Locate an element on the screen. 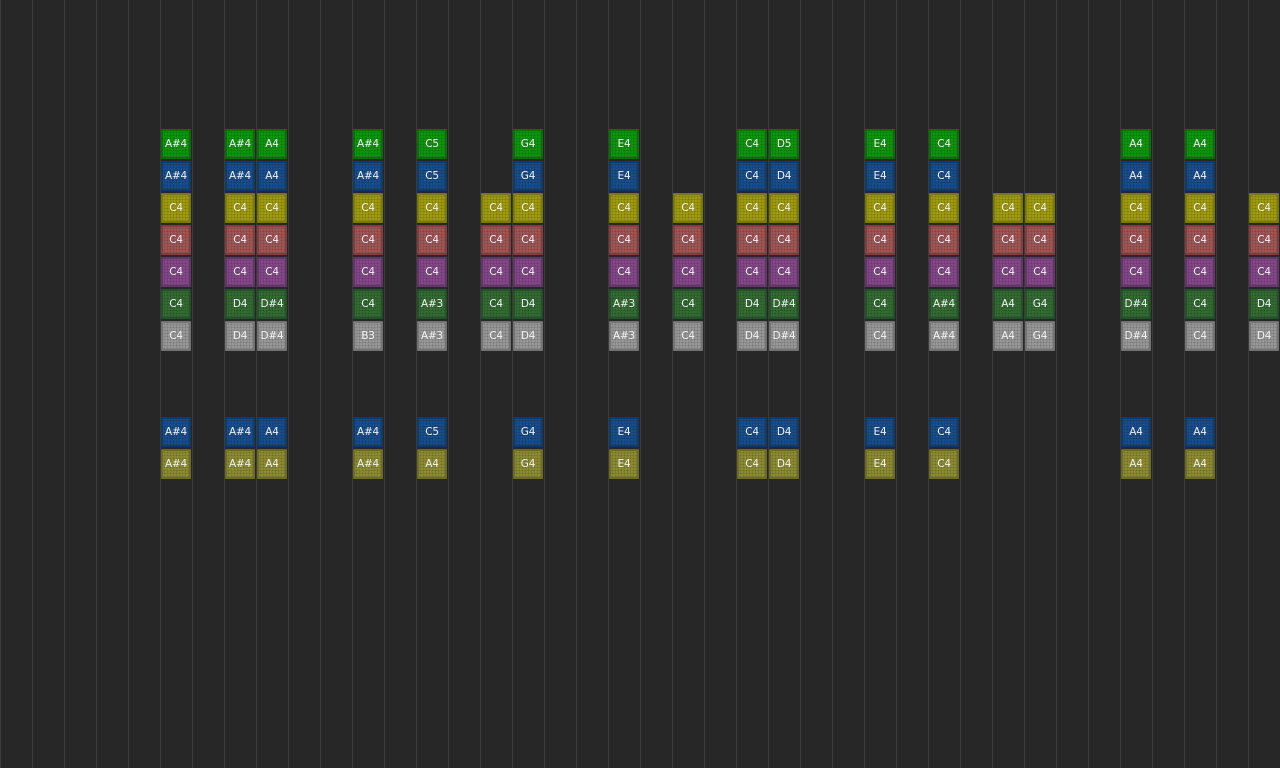  note-cell-blue2: A#4 is located at coordinates (176, 432).